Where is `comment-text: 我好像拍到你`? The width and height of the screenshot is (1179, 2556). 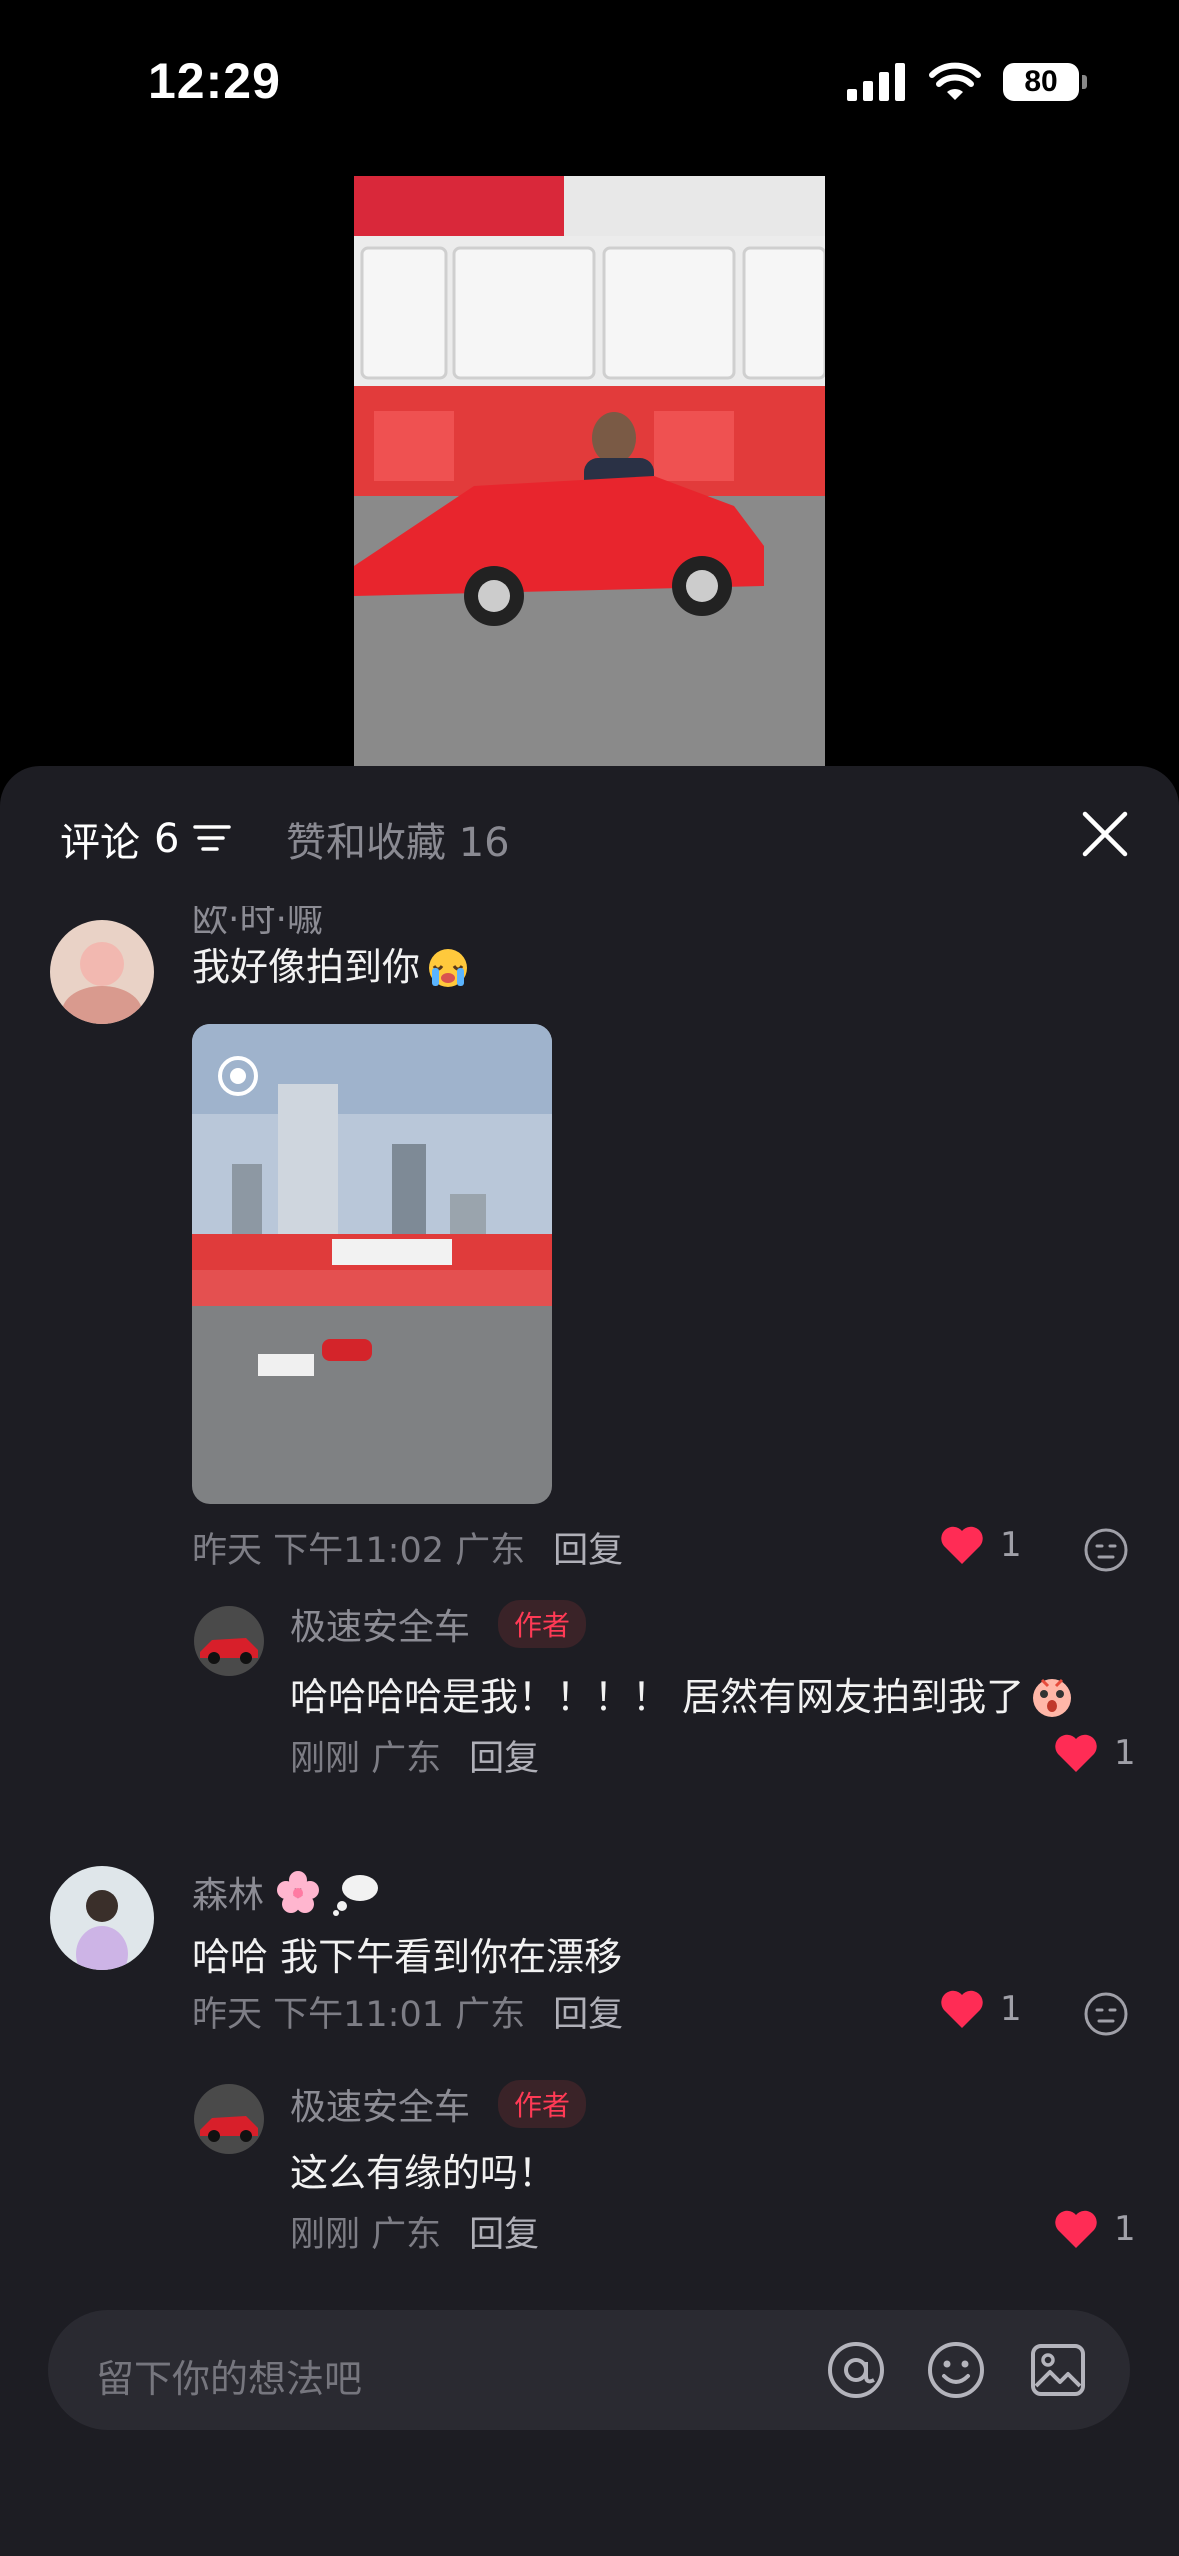 comment-text: 我好像拍到你 is located at coordinates (332, 963).